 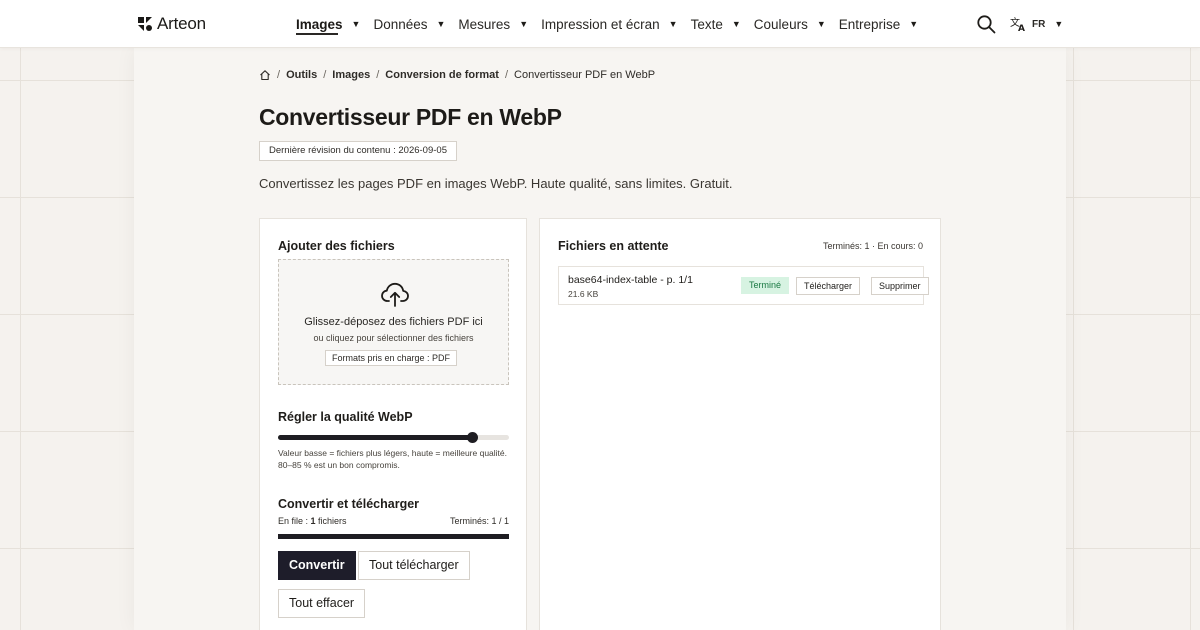 I want to click on nav-item-couleurs: Couleurs ▼, so click(x=790, y=24).